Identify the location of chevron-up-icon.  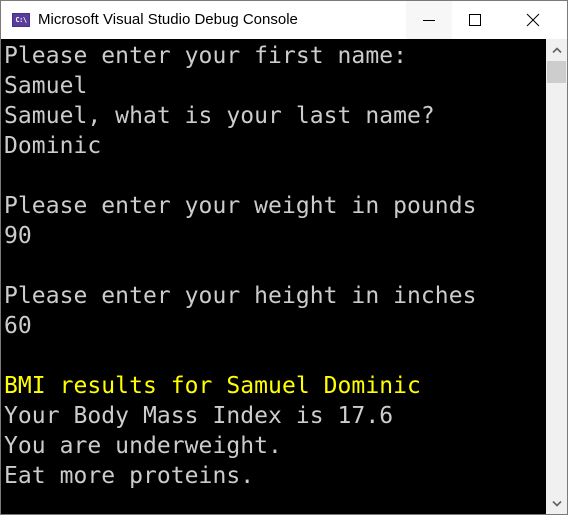
(556, 49).